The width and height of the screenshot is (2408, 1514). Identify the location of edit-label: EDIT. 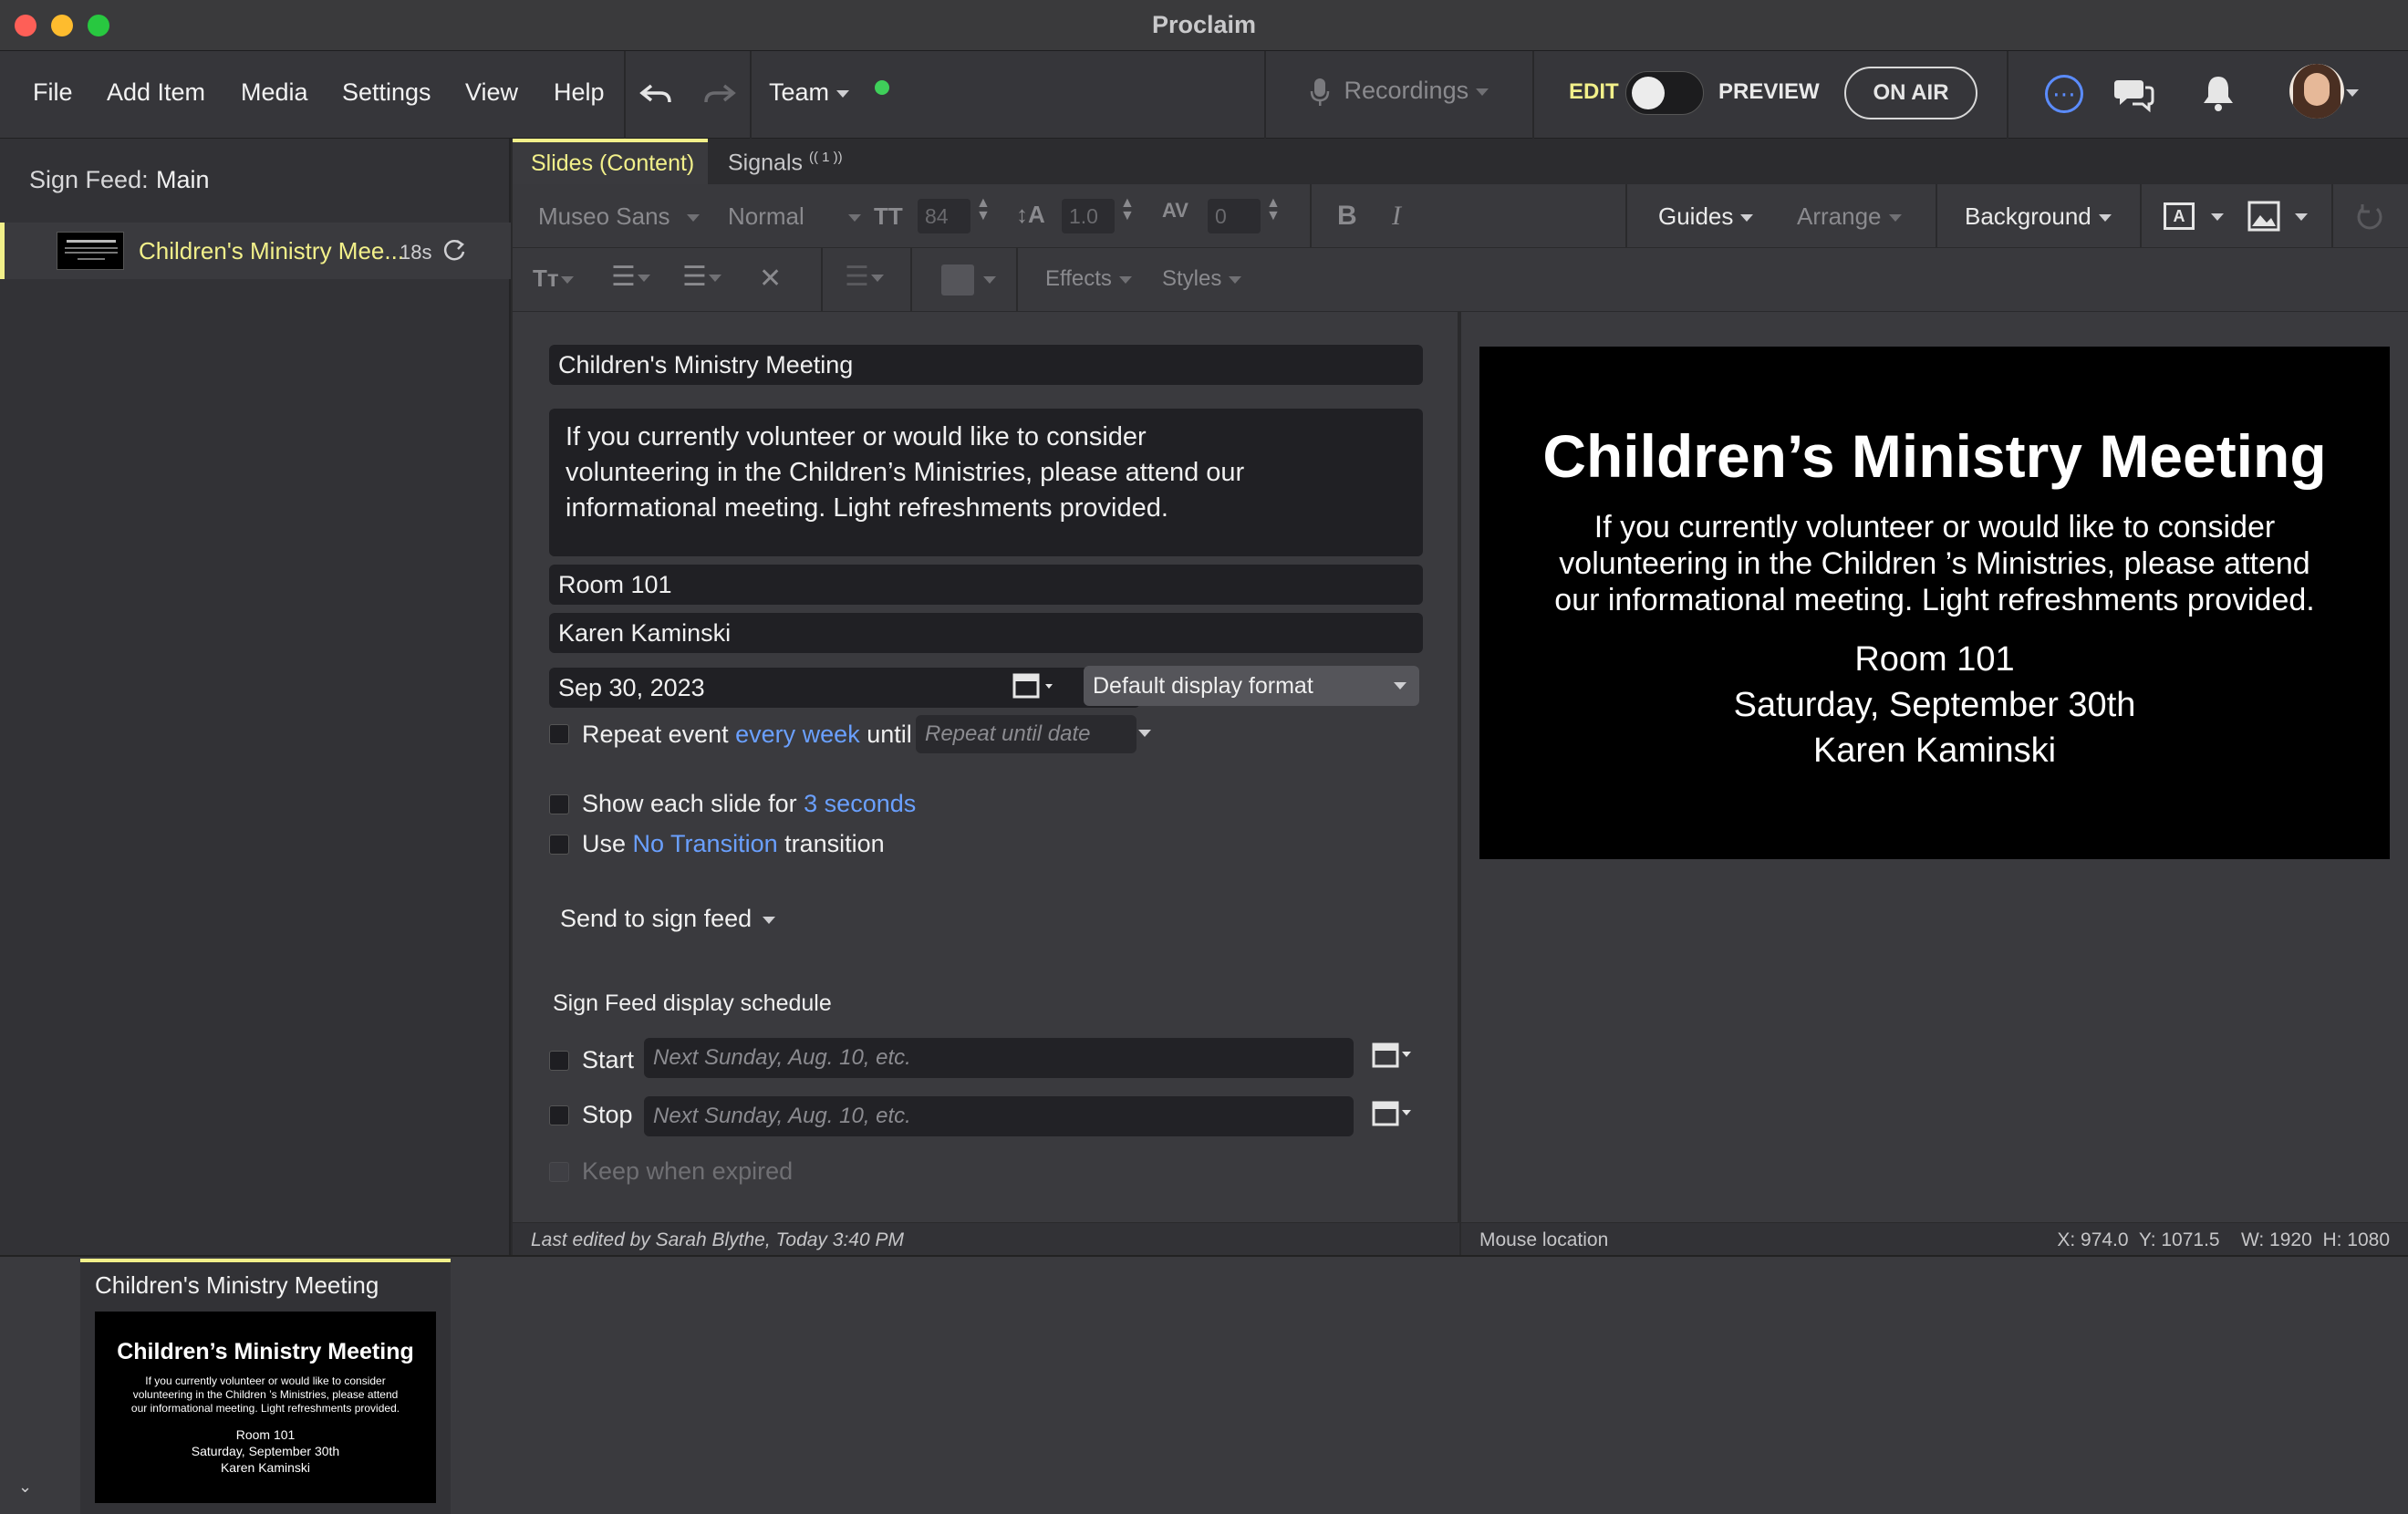
(1594, 91).